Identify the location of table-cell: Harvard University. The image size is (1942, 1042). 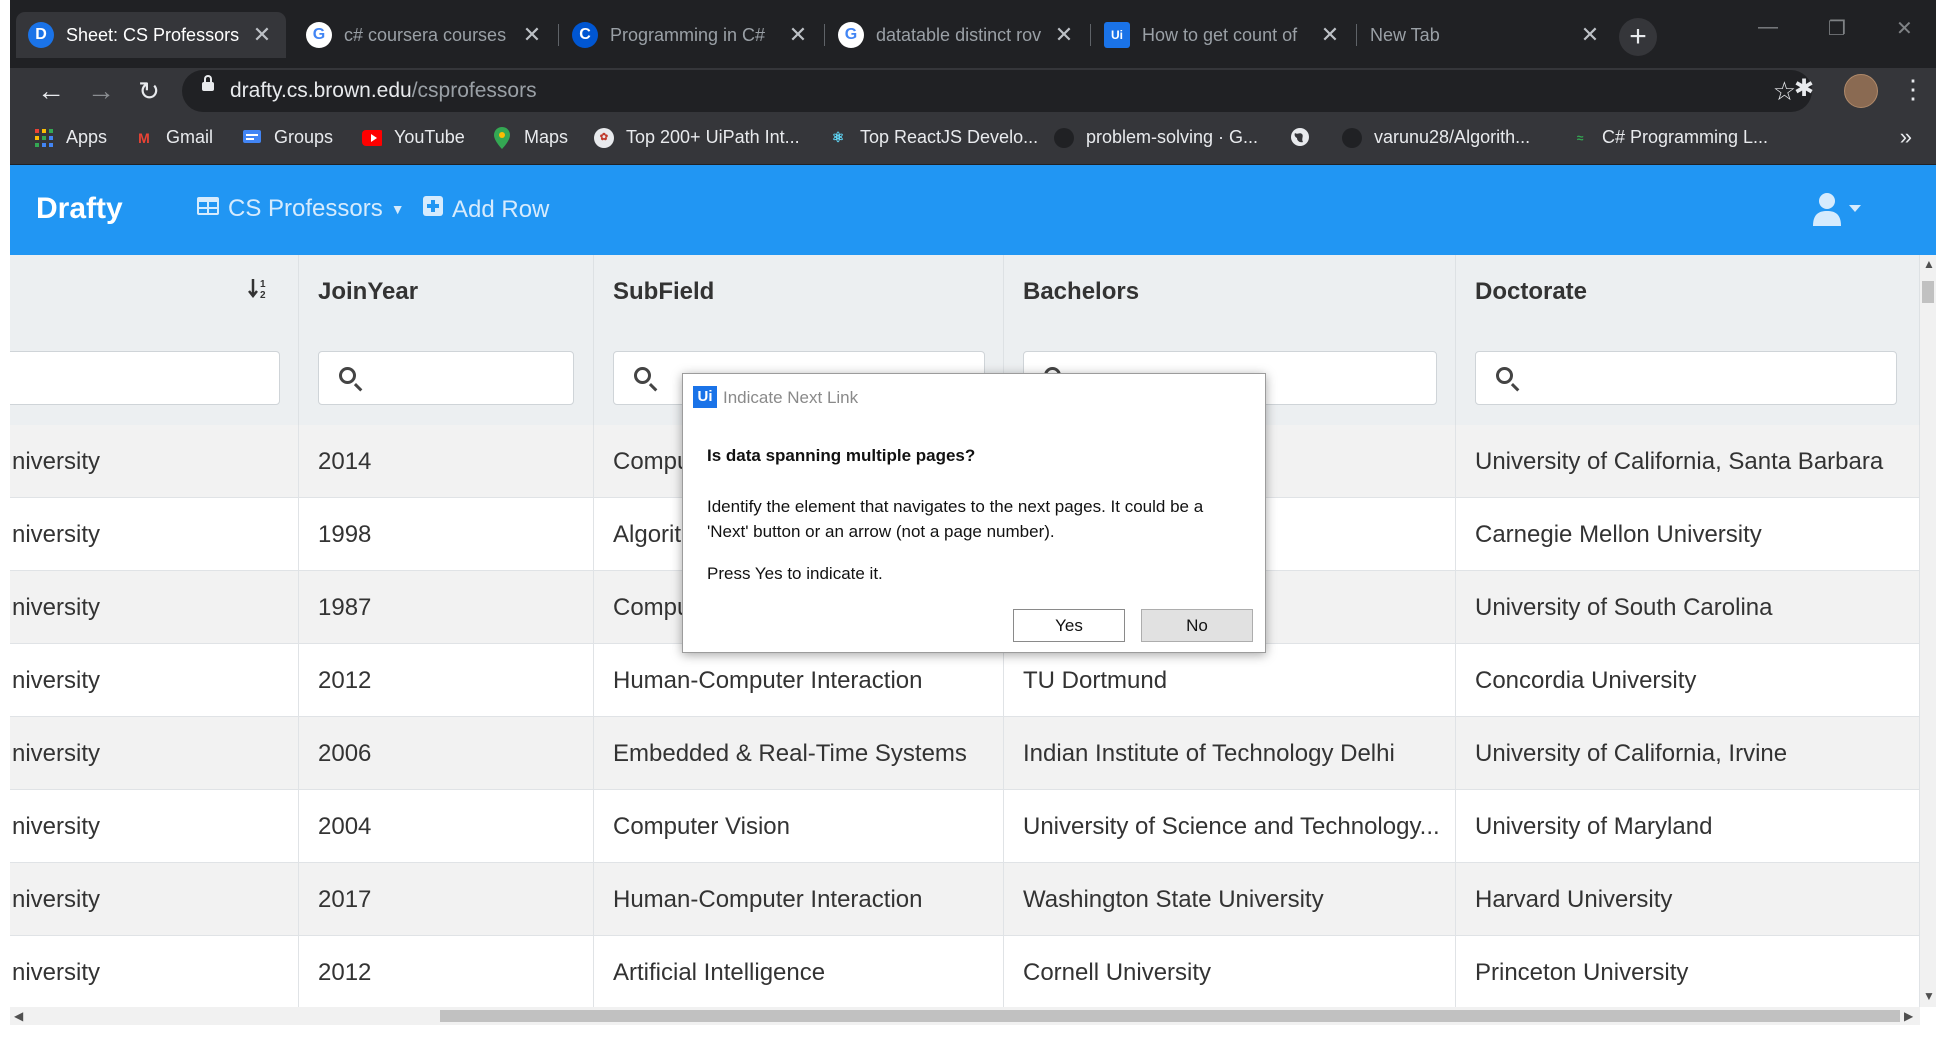
(1688, 899).